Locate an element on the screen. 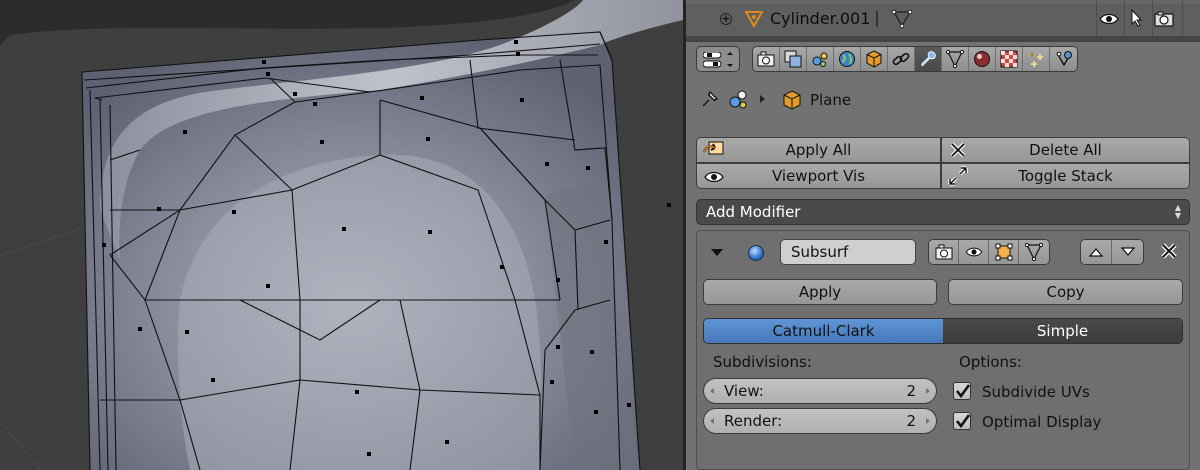 This screenshot has height=470, width=1200. apply-icon is located at coordinates (713, 148).